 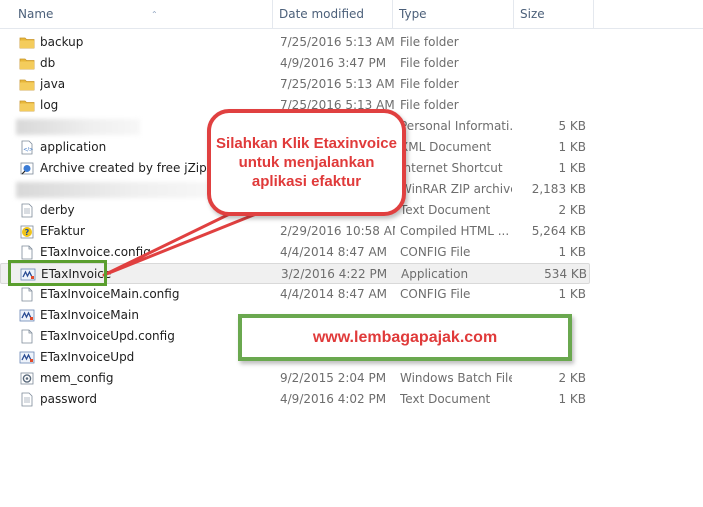 I want to click on banner-text: www.lembagapajak.com, so click(x=405, y=337).